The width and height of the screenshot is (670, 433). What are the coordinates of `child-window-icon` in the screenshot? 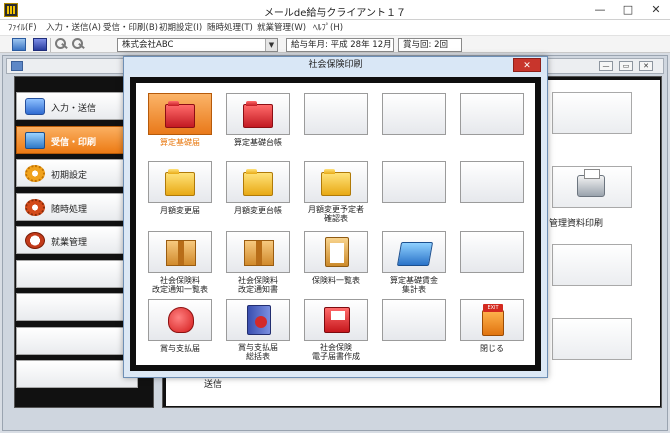 It's located at (17, 66).